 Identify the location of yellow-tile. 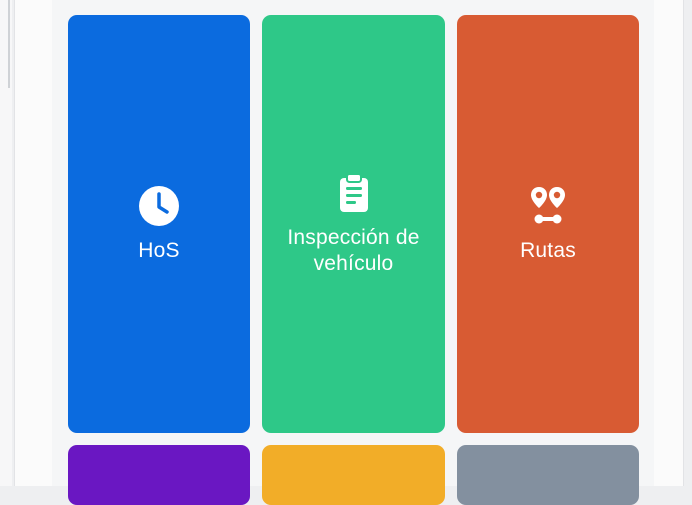
(353, 475).